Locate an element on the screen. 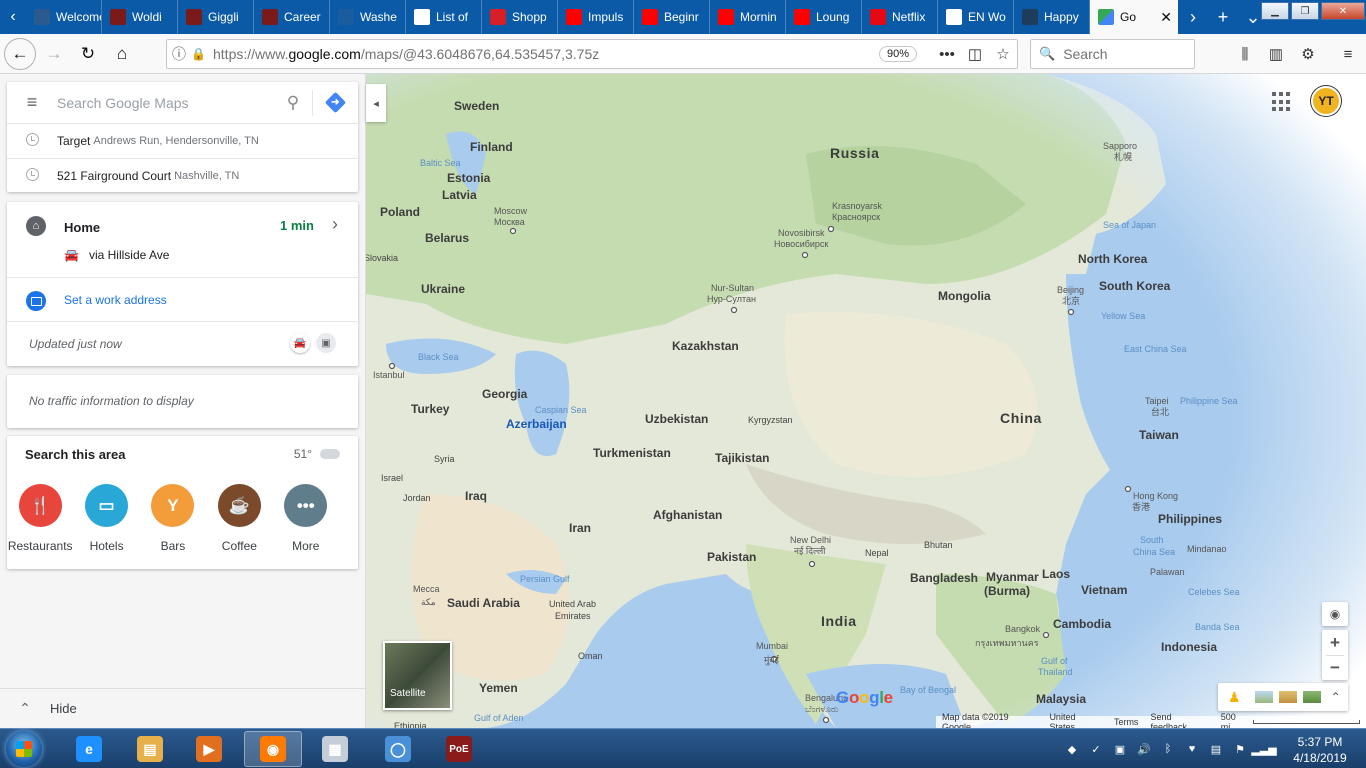  map-label: Iran is located at coordinates (580, 528).